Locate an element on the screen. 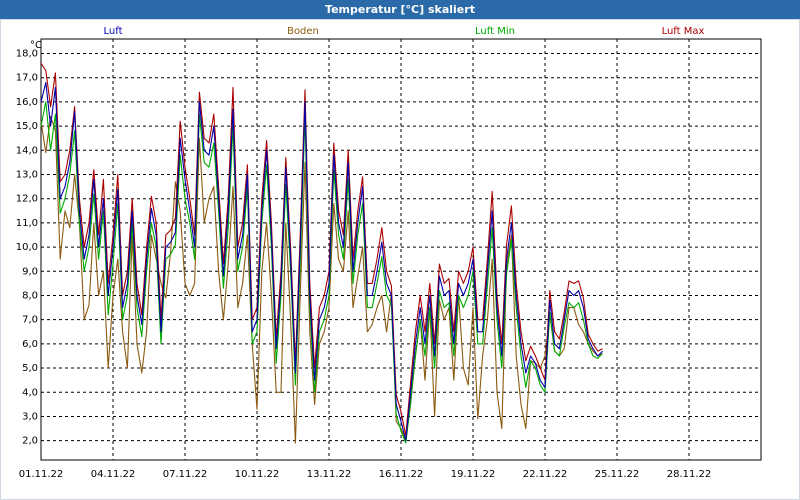 The height and width of the screenshot is (500, 800). x-tick-label: 01.11.22 is located at coordinates (41, 474).